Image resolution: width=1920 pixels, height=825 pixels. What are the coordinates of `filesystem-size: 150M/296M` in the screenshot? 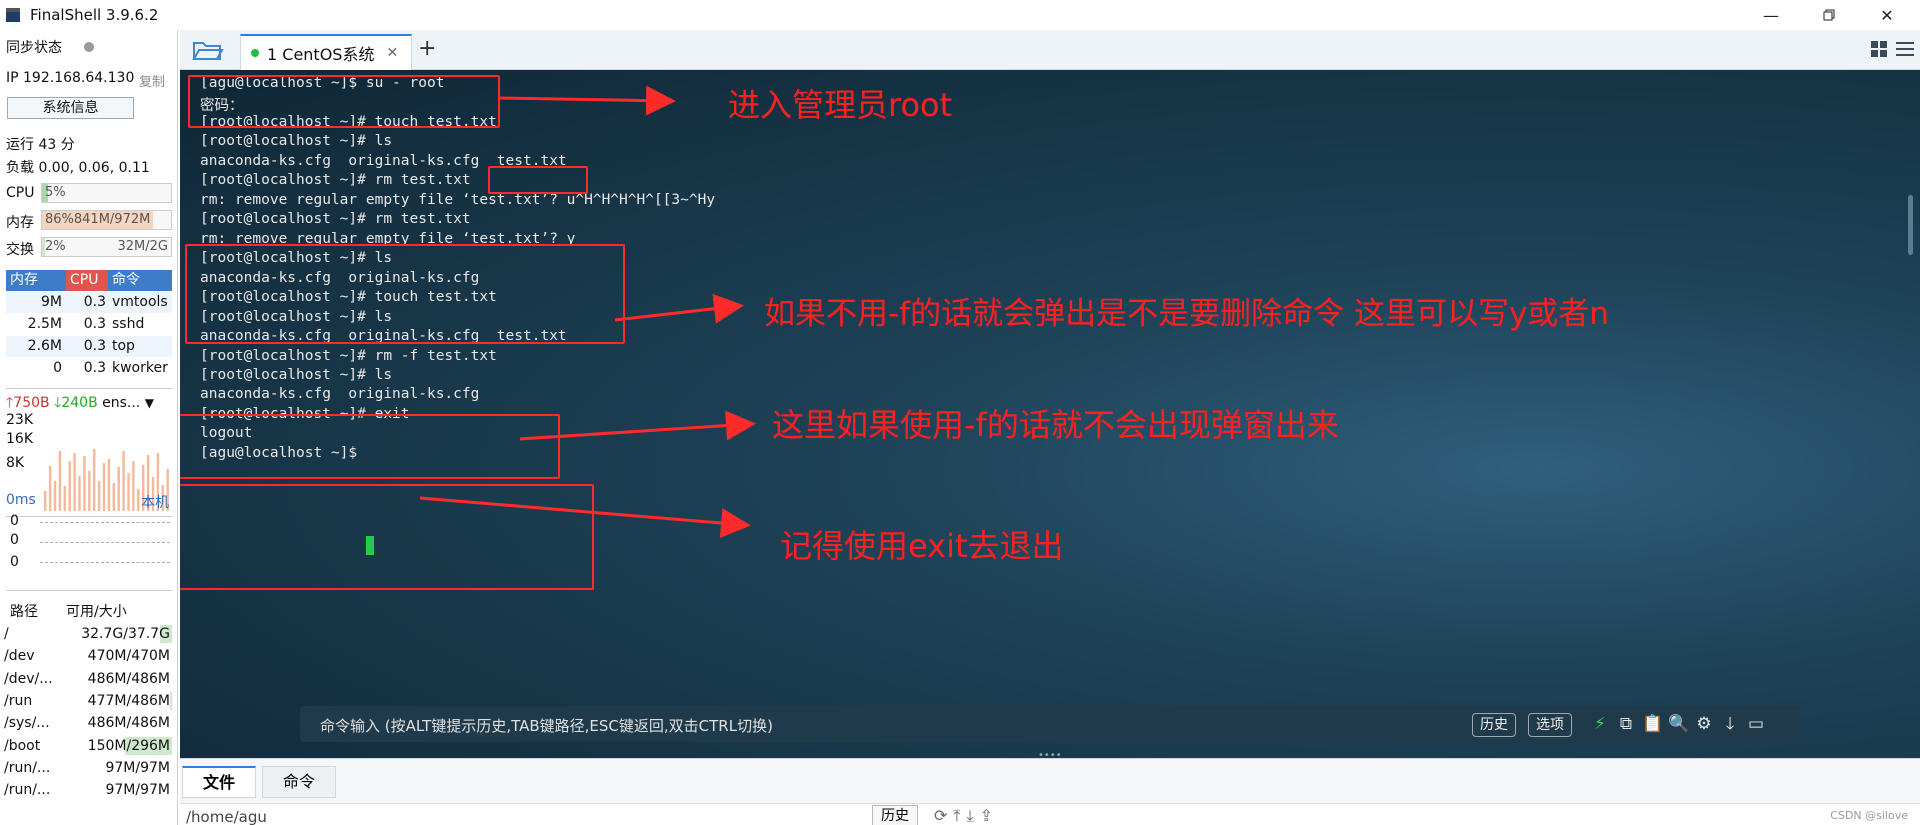 It's located at (128, 745).